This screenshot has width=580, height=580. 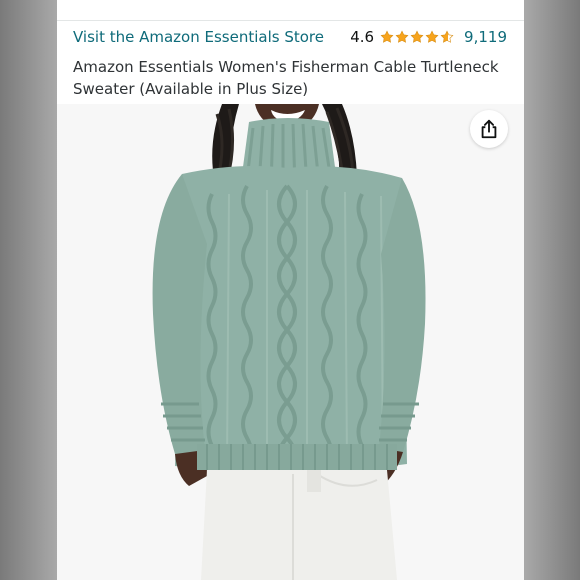 I want to click on share-button, so click(x=489, y=129).